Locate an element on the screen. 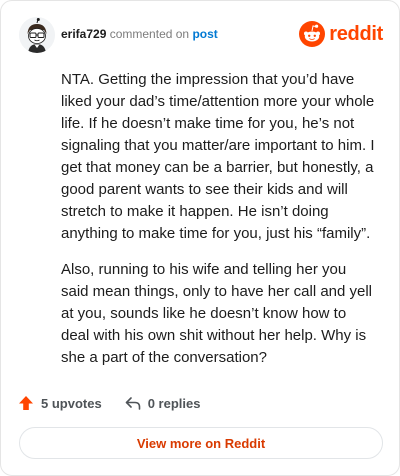  user-avatar is located at coordinates (37, 35).